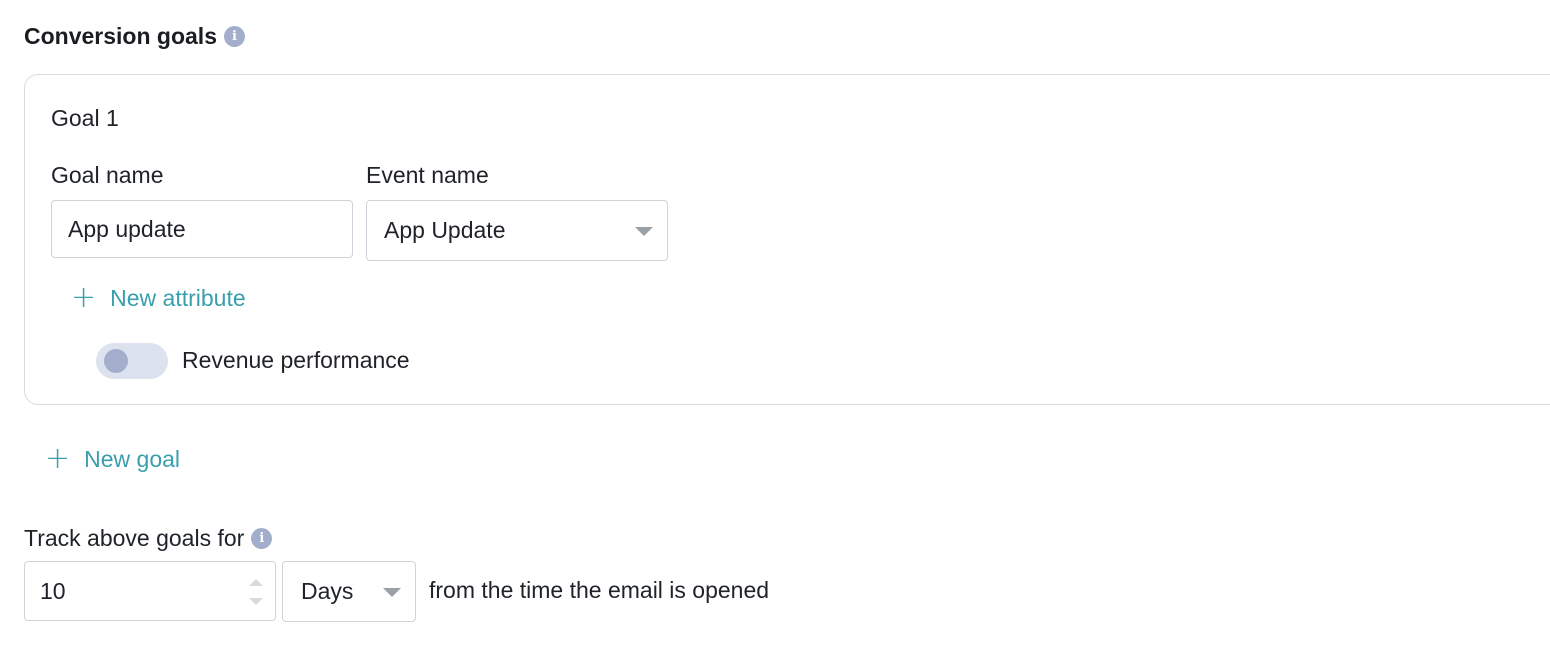 Image resolution: width=1550 pixels, height=662 pixels. I want to click on track-goals-text: Track above goals for, so click(134, 537).